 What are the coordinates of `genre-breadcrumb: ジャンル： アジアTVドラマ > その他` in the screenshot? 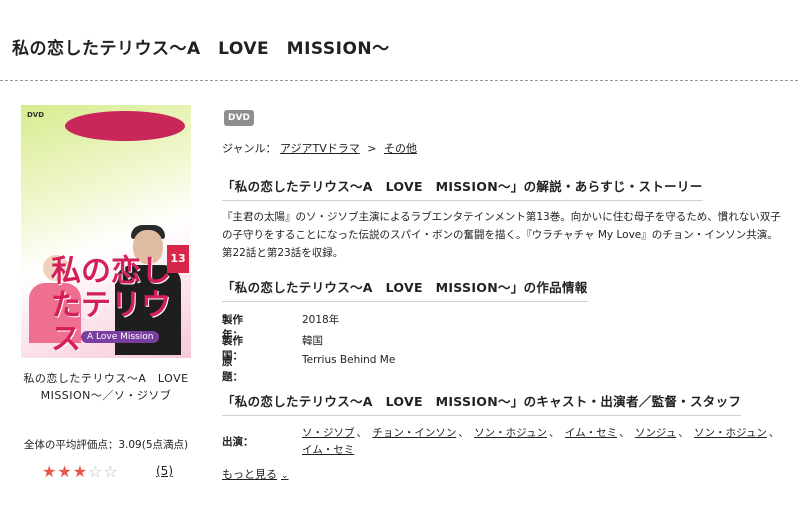 It's located at (319, 148).